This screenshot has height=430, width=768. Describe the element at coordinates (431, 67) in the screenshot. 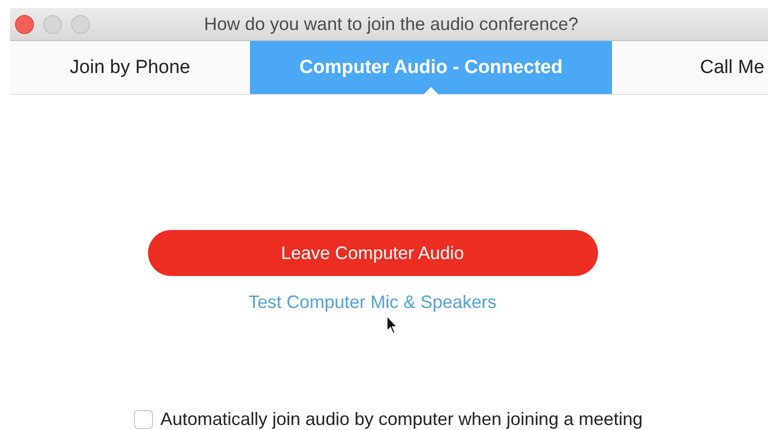

I see `tab: Computer Audio - Connected` at that location.